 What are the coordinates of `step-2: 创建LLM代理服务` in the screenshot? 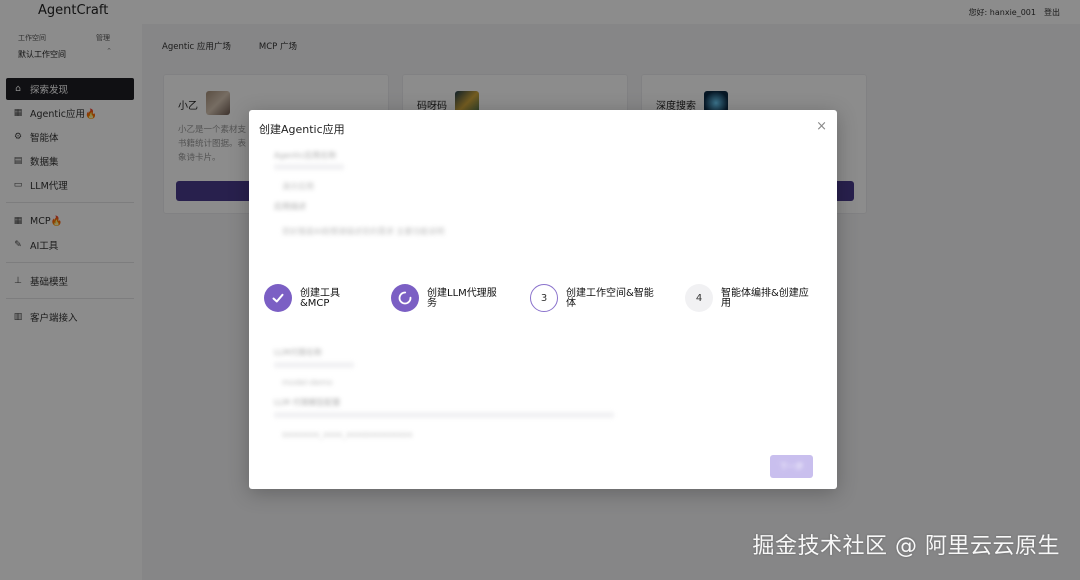 It's located at (448, 298).